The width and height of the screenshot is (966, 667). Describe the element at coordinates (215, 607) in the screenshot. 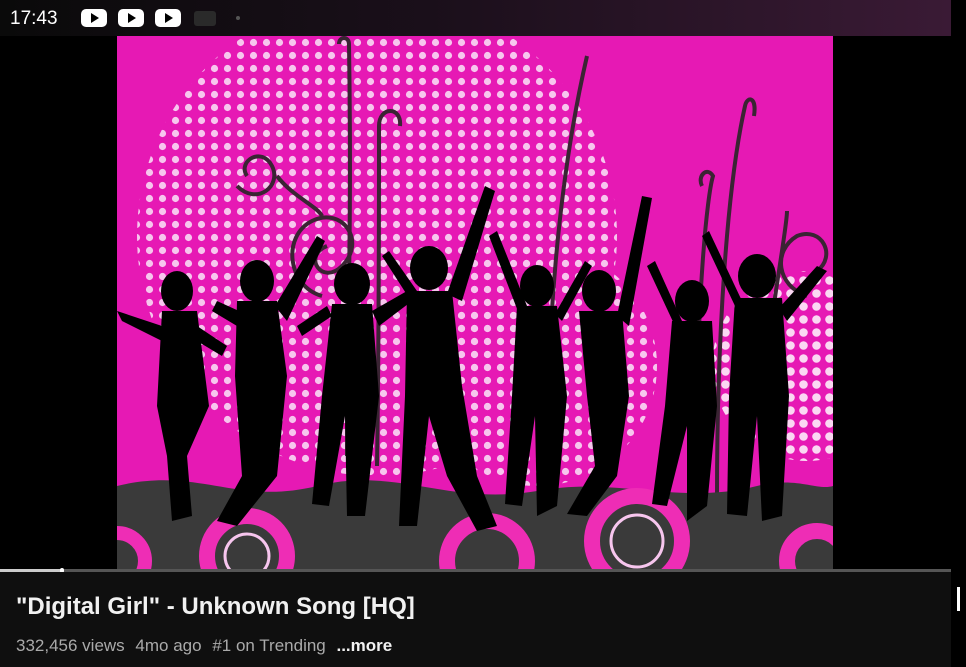

I see `video-title: "Digital Girl" - Unknown Song [HQ]` at that location.